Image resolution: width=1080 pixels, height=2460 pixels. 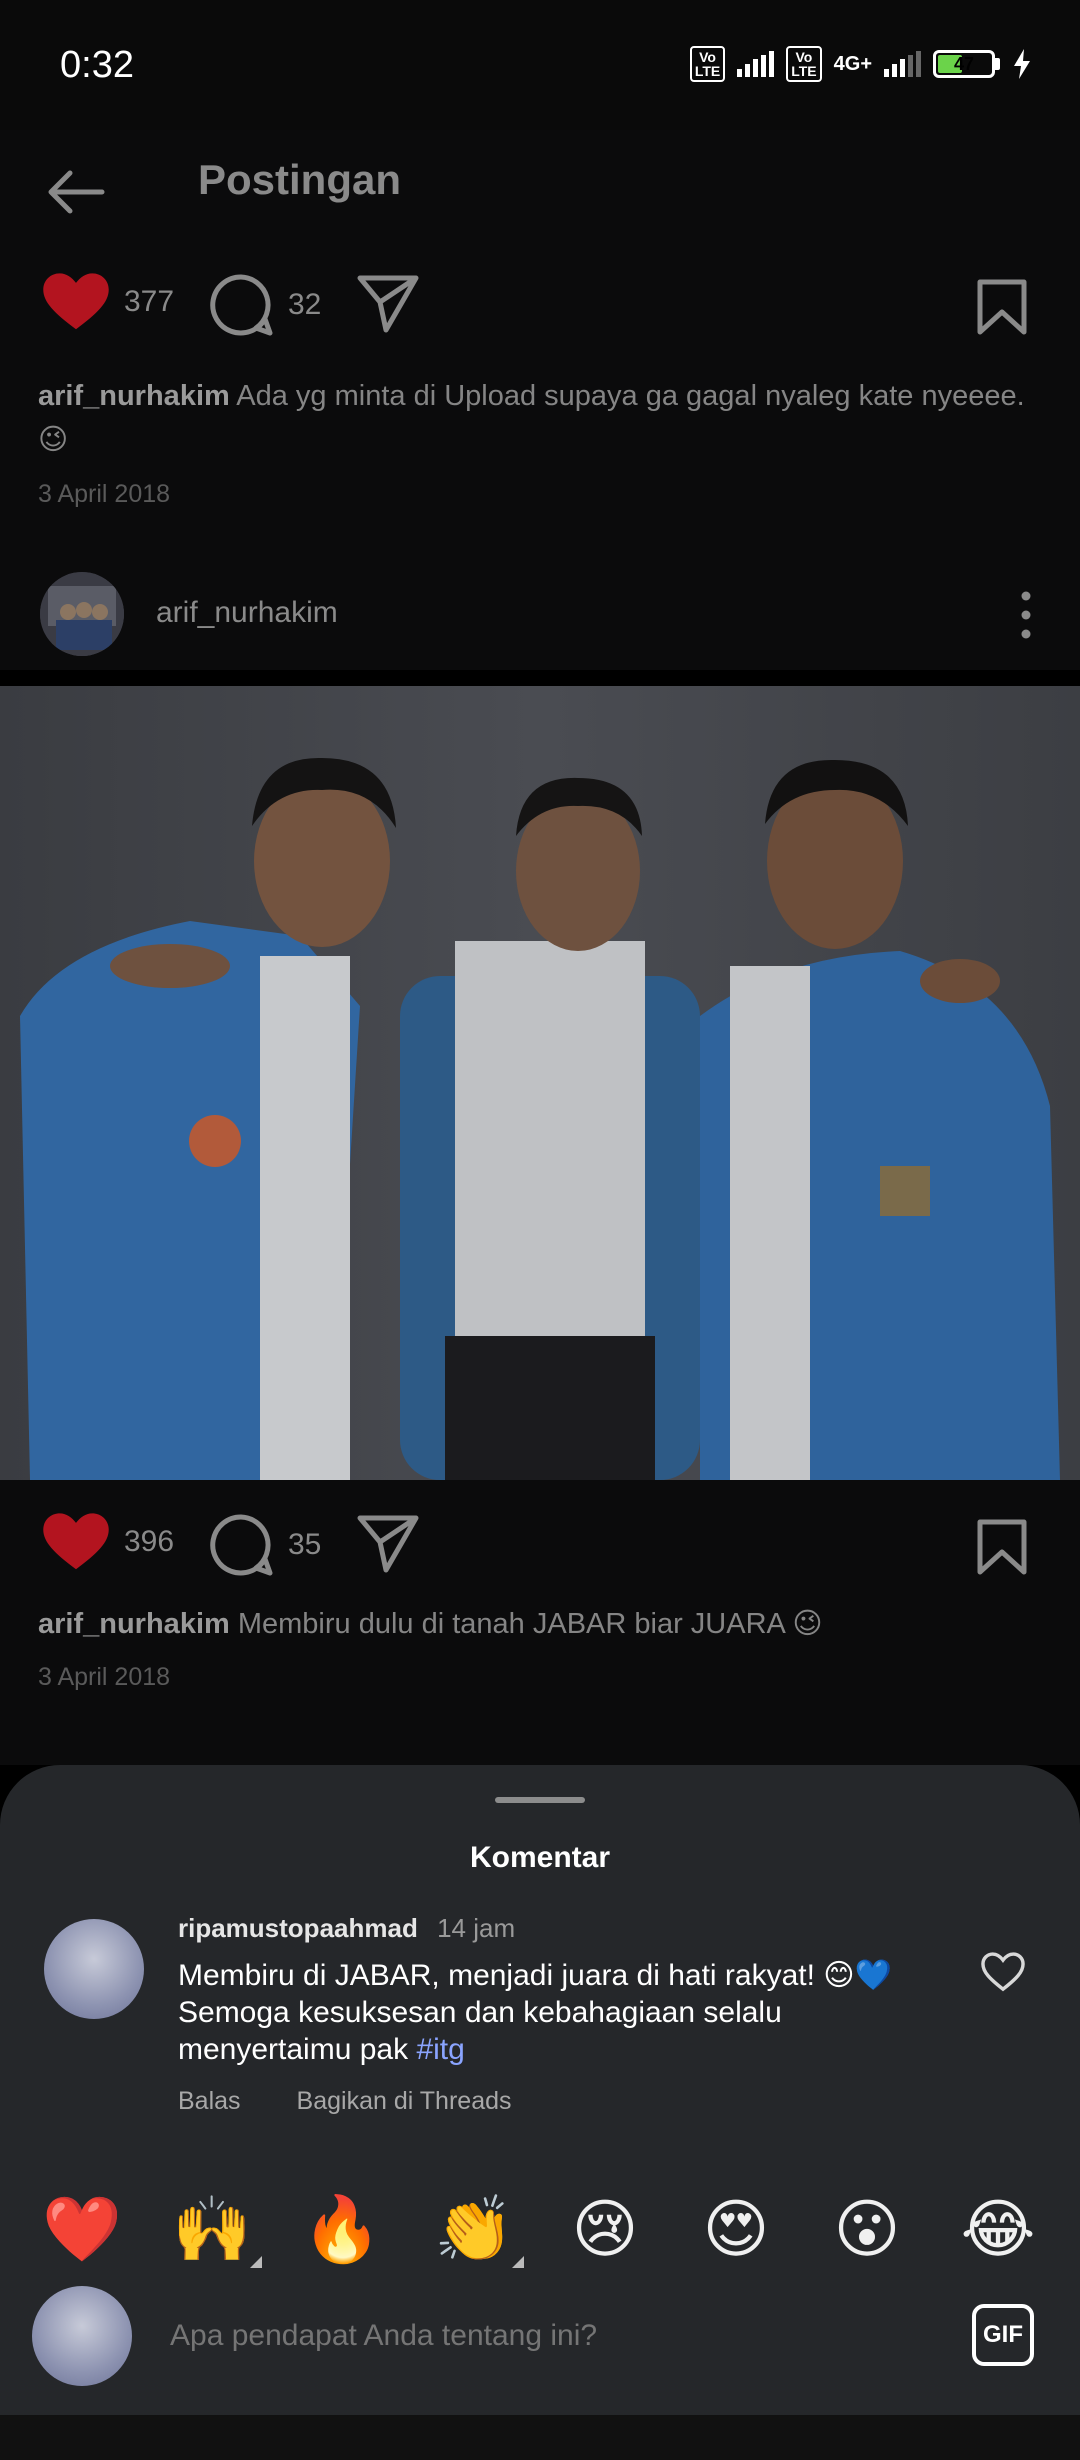 I want to click on post-1-like-count: 377, so click(x=149, y=301).